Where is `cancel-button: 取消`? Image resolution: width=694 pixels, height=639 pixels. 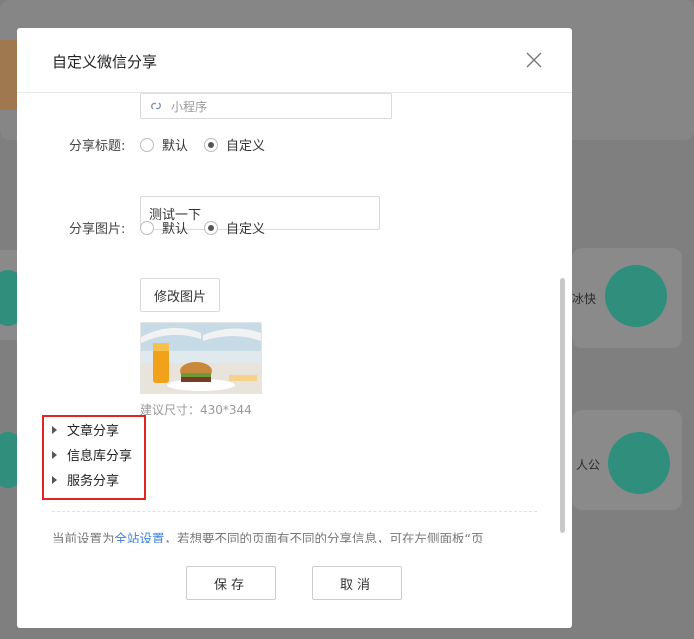
cancel-button: 取消 is located at coordinates (357, 583).